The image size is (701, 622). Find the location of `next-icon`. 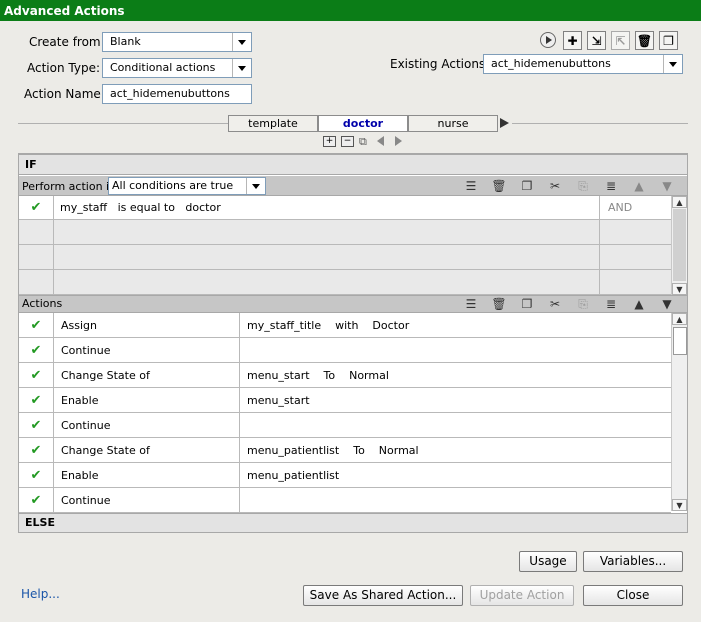

next-icon is located at coordinates (398, 141).